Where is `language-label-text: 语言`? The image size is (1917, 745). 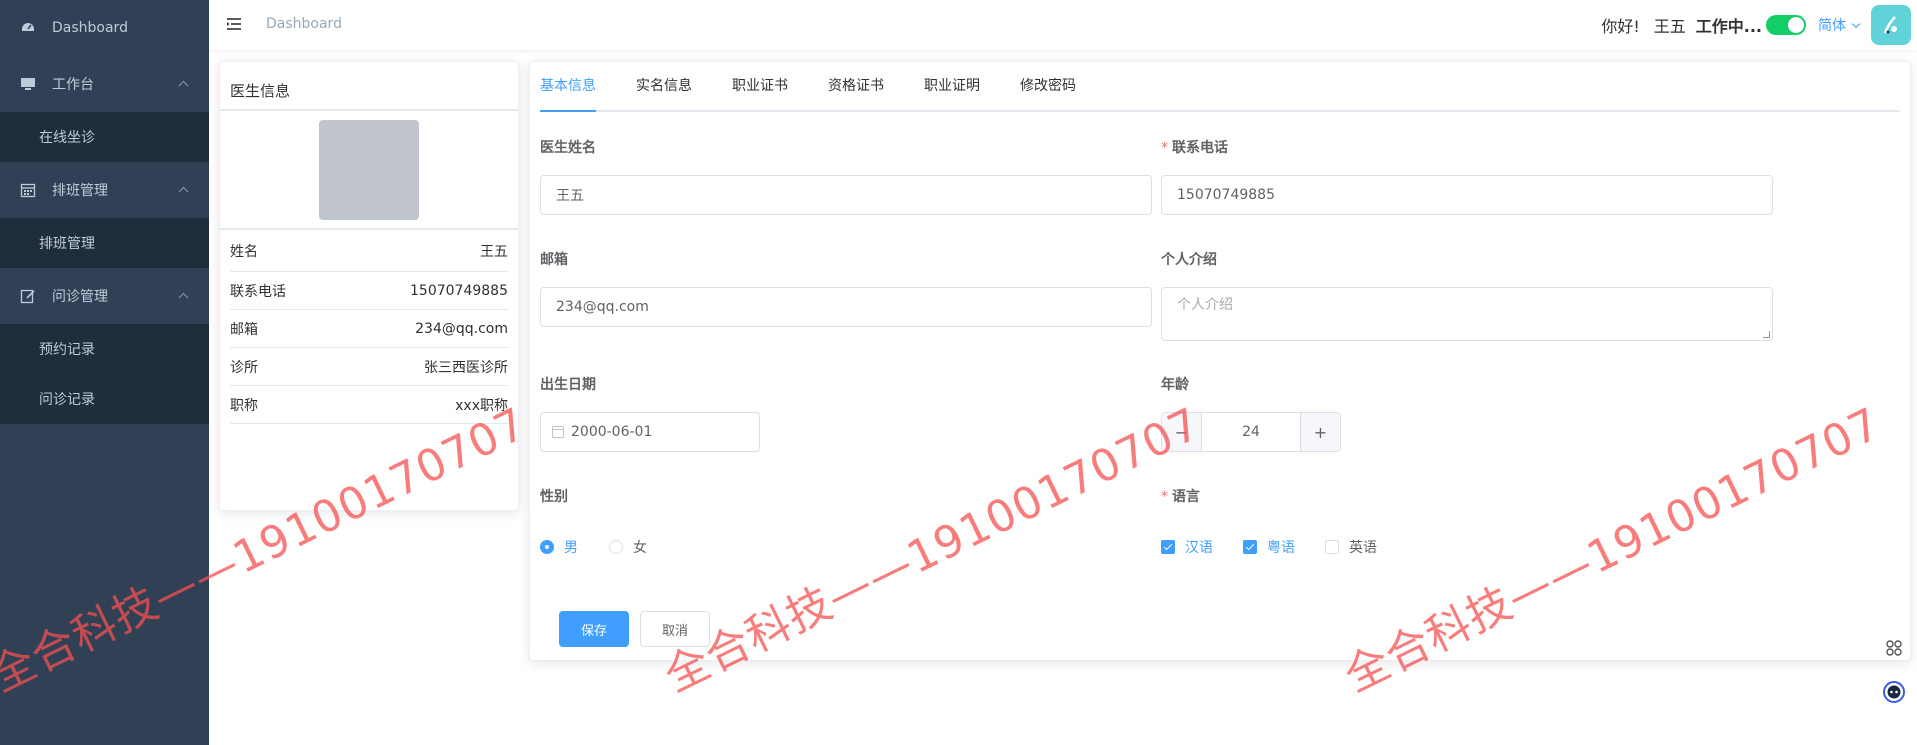 language-label-text: 语言 is located at coordinates (1186, 497).